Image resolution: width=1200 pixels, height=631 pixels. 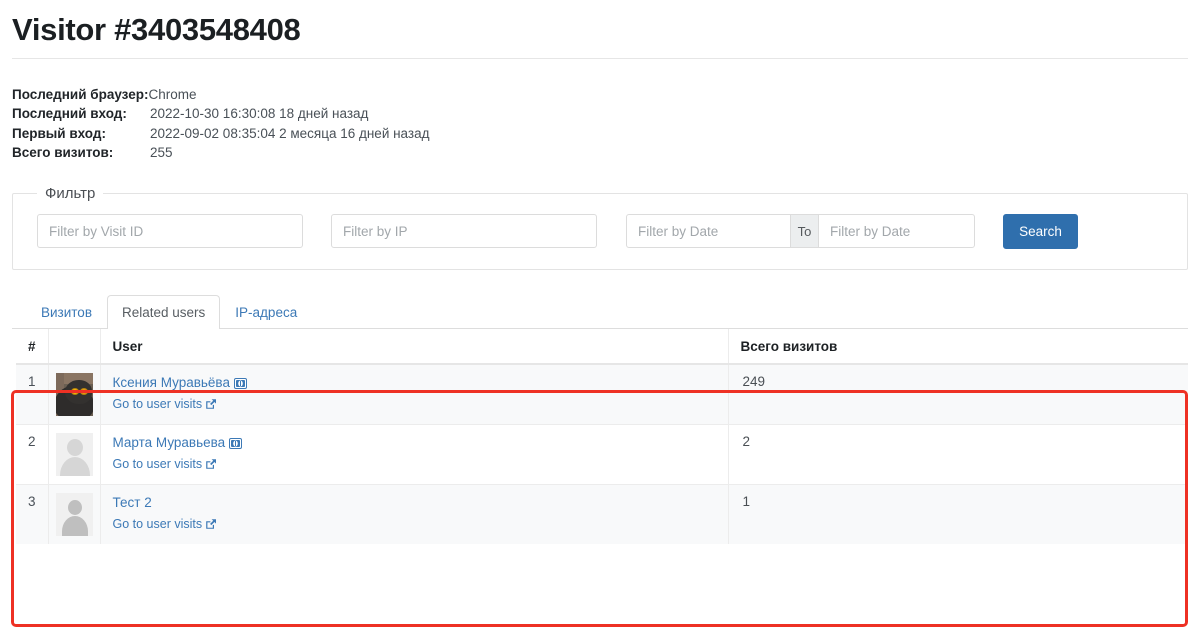 I want to click on cell-total-visits: 1, so click(x=958, y=513).